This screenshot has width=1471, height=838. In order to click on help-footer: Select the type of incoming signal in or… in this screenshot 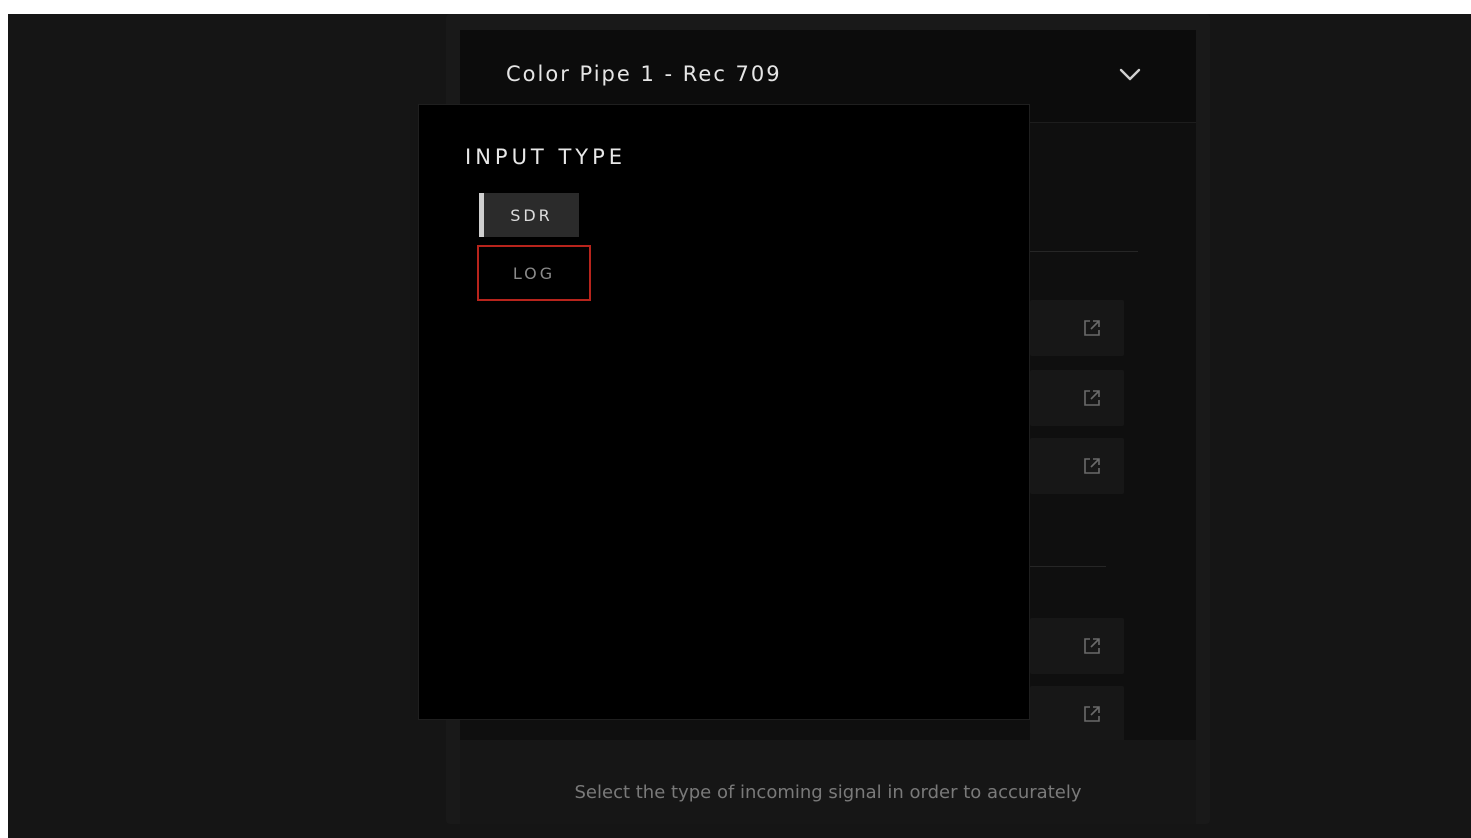, I will do `click(828, 782)`.